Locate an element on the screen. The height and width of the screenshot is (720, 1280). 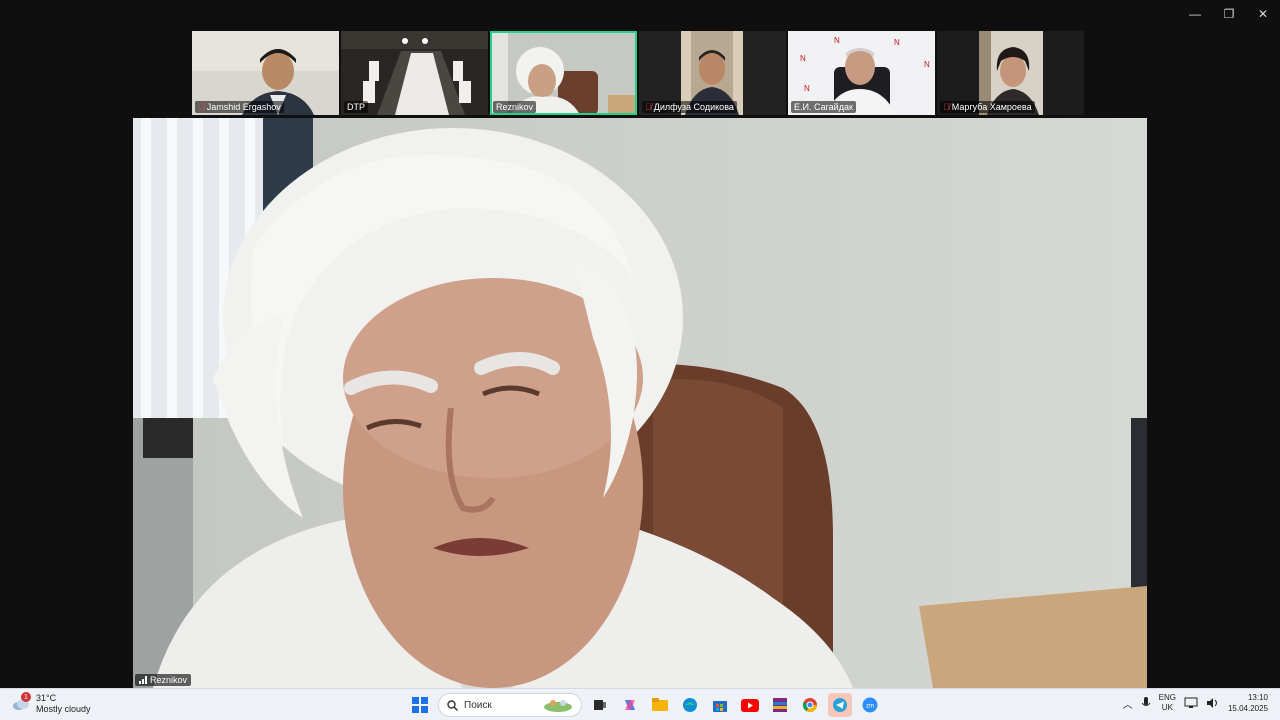
close-button: ✕ is located at coordinates (1263, 14).